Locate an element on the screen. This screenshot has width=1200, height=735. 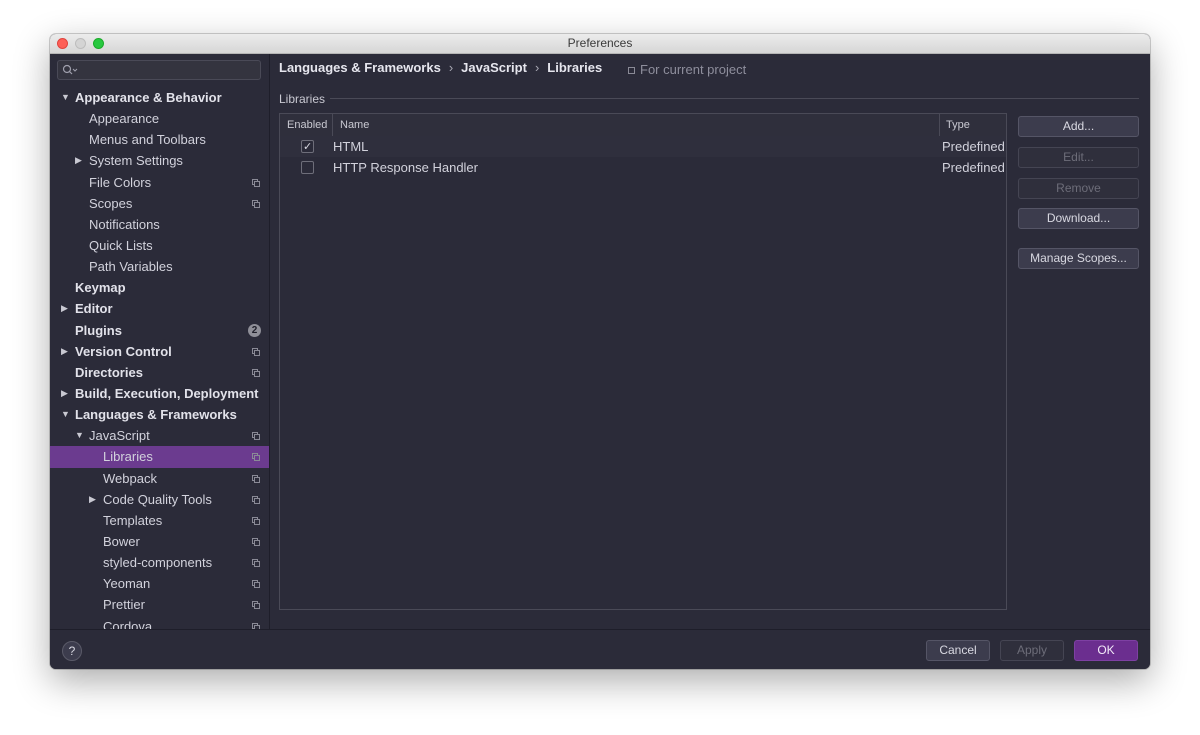
search-icon is located at coordinates (70, 69).